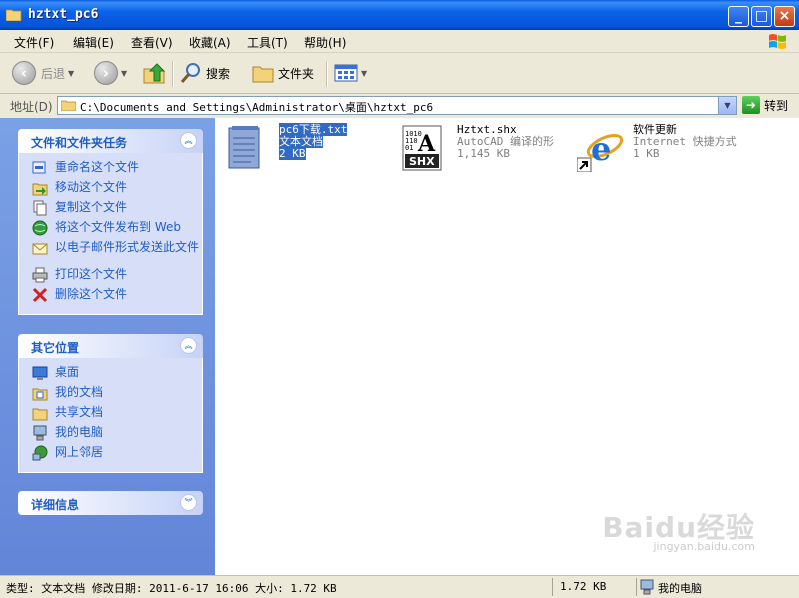 Image resolution: width=799 pixels, height=598 pixels. What do you see at coordinates (422, 161) in the screenshot?
I see `svg-text: SHX` at bounding box center [422, 161].